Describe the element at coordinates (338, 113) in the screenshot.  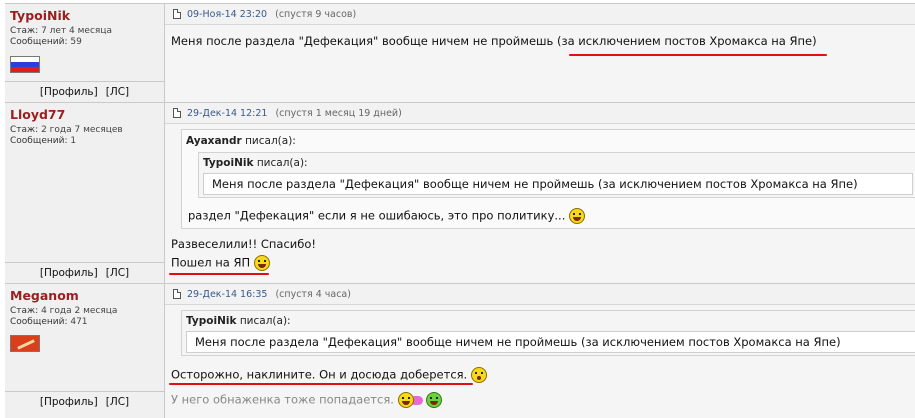
I see `post-time-since: (спустя 1 месяц 19 дней)` at that location.